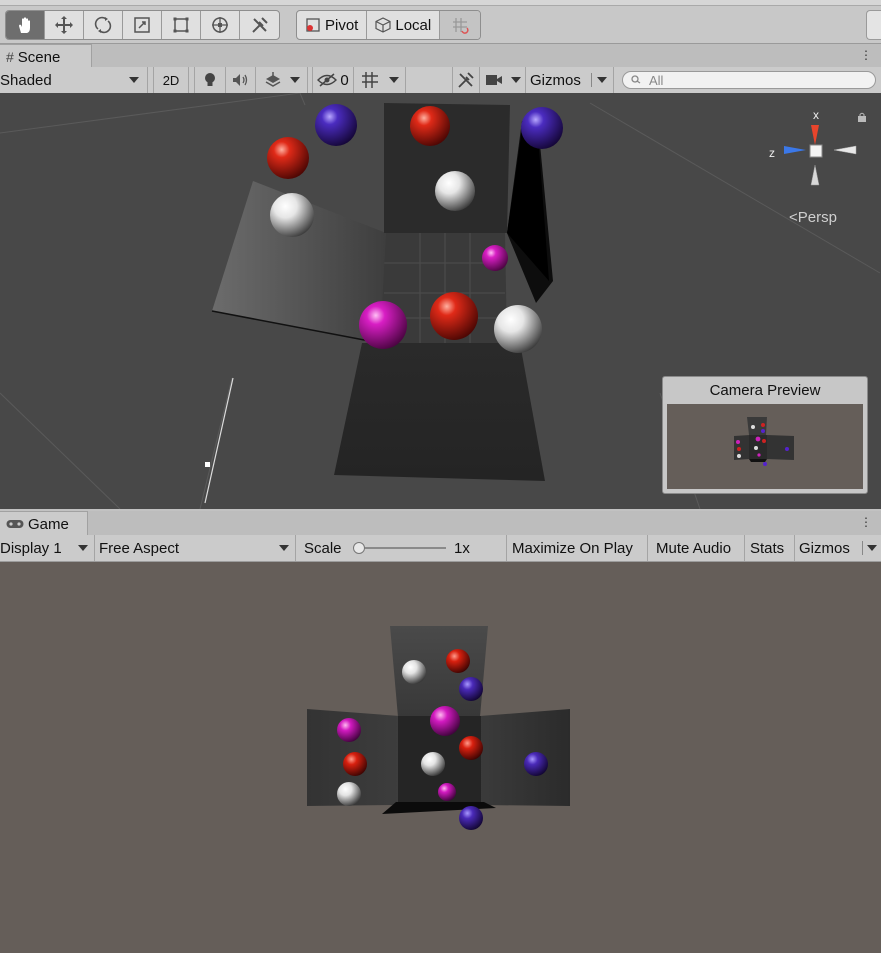 This screenshot has height=953, width=881. I want to click on 2d-toggle: 2D, so click(171, 80).